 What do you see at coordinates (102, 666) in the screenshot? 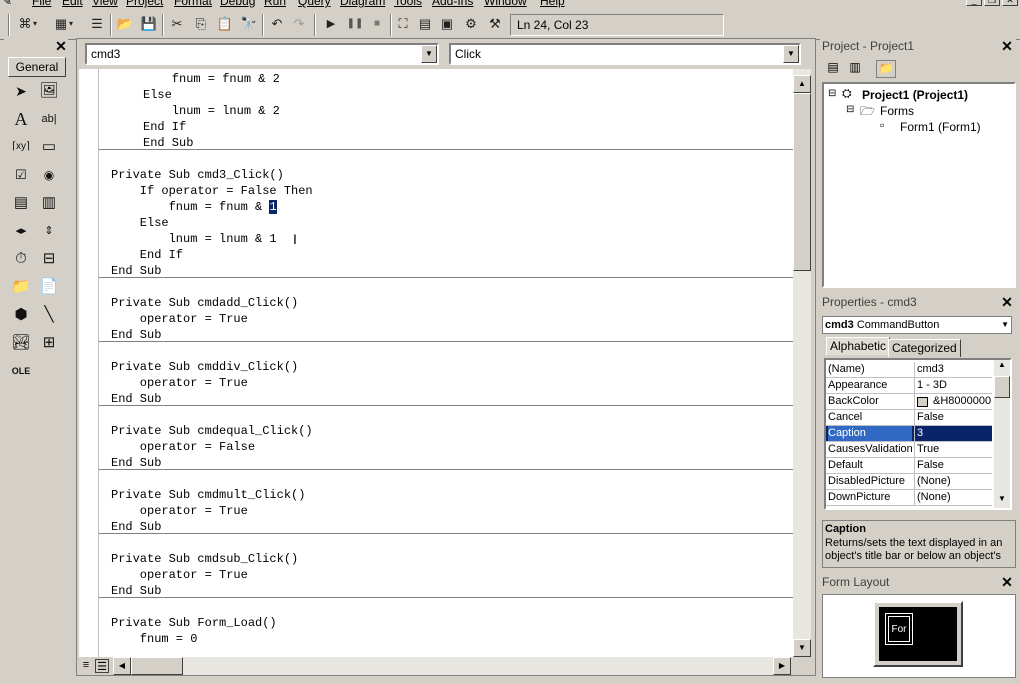
I see `full-module-view-icon: ☰` at bounding box center [102, 666].